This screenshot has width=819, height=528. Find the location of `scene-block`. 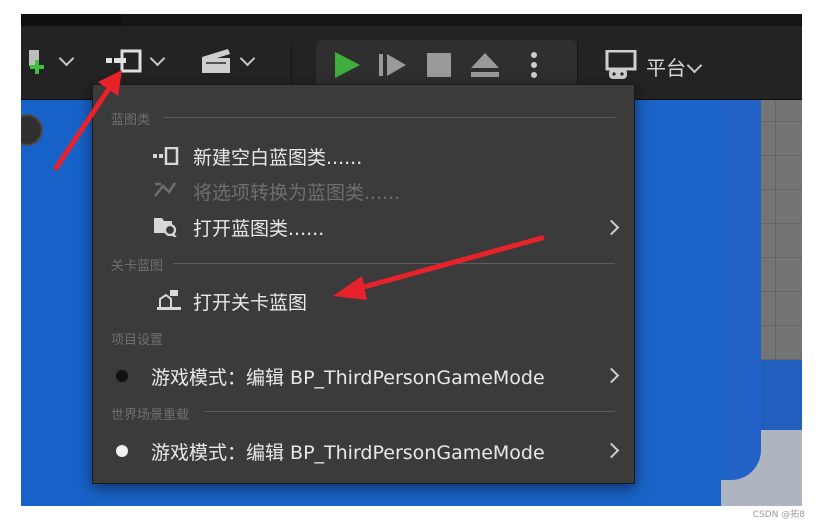

scene-block is located at coordinates (741, 290).